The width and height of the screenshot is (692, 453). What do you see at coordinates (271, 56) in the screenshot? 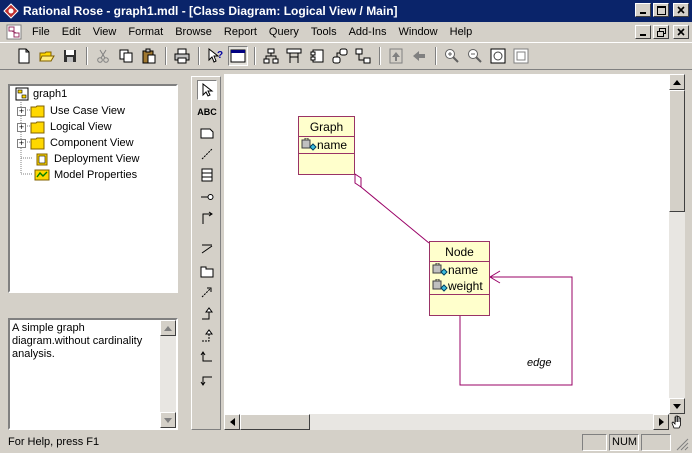
I see `browse-class-diagram-button` at bounding box center [271, 56].